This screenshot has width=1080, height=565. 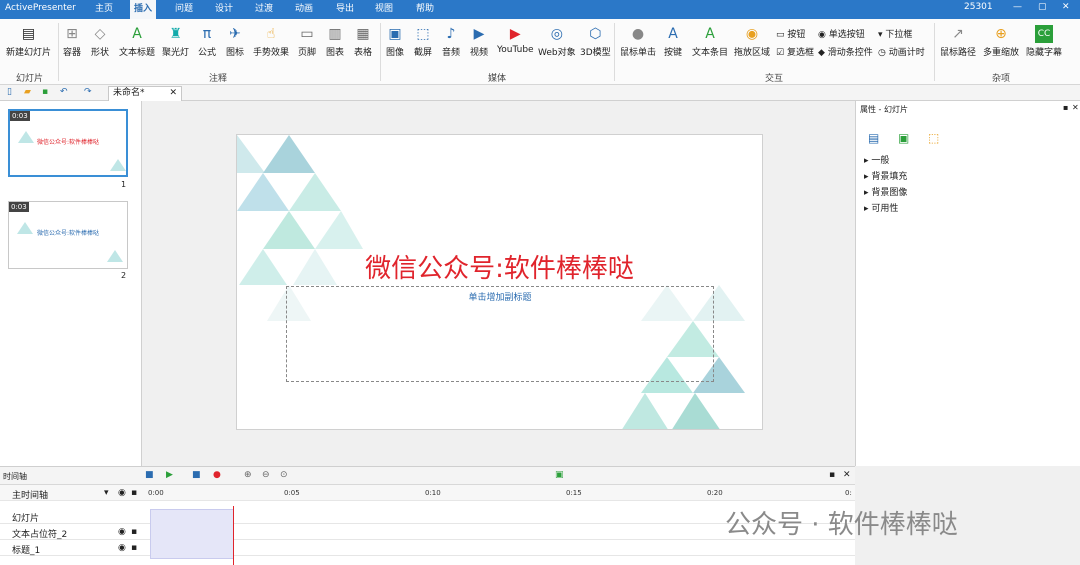 What do you see at coordinates (384, 9) in the screenshot?
I see `tab-view: 视图` at bounding box center [384, 9].